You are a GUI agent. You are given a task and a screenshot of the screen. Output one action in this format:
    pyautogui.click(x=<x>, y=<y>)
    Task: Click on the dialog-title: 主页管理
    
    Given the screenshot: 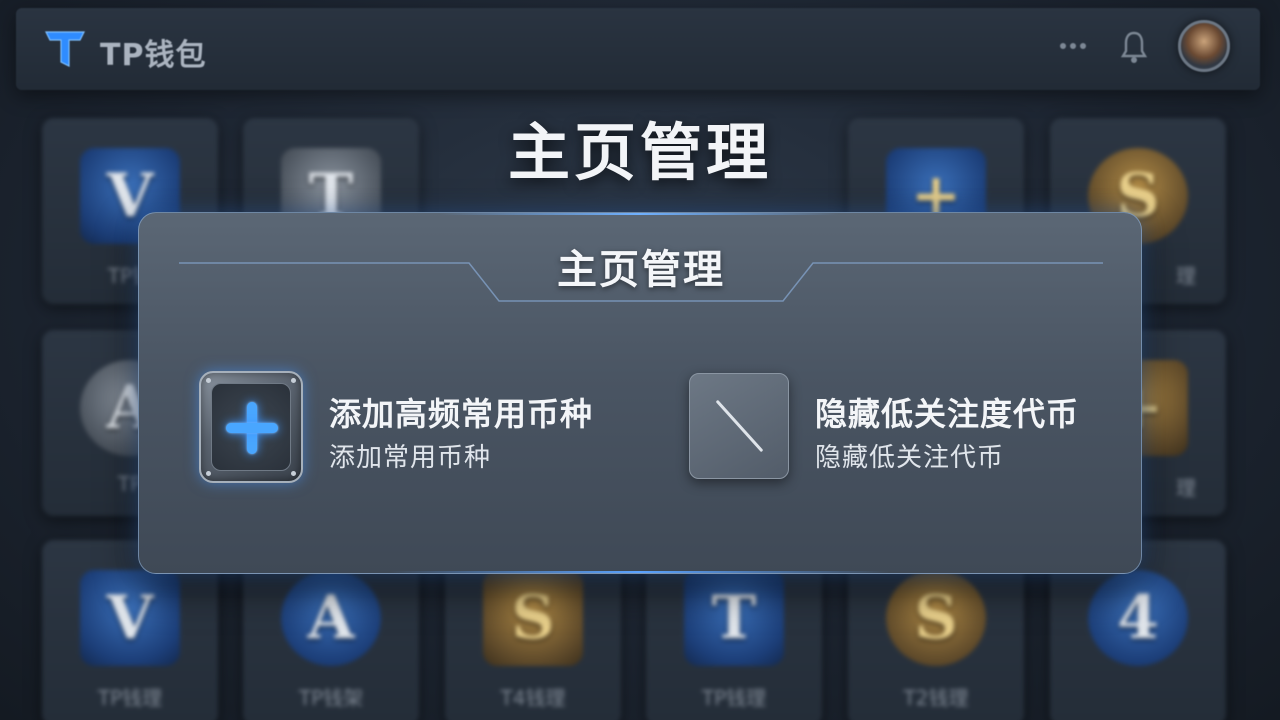 What is the action you would take?
    pyautogui.click(x=641, y=270)
    